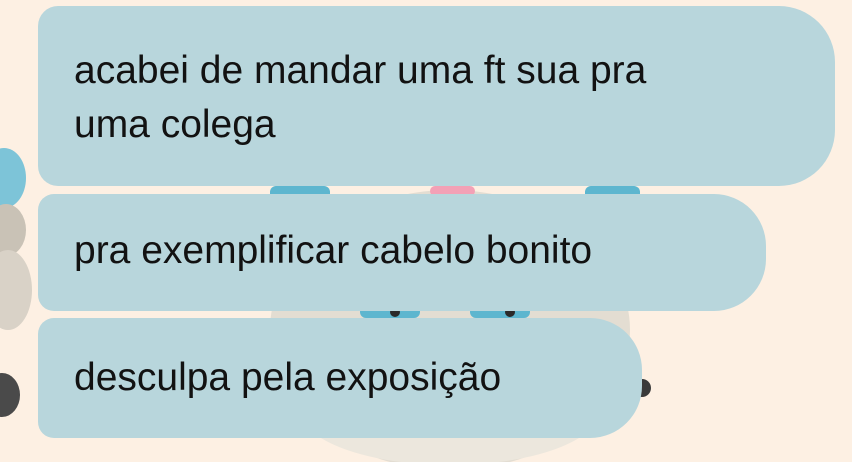 The image size is (852, 462). What do you see at coordinates (360, 70) in the screenshot?
I see `message-text-line: acabei de mandar uma ft sua pra` at bounding box center [360, 70].